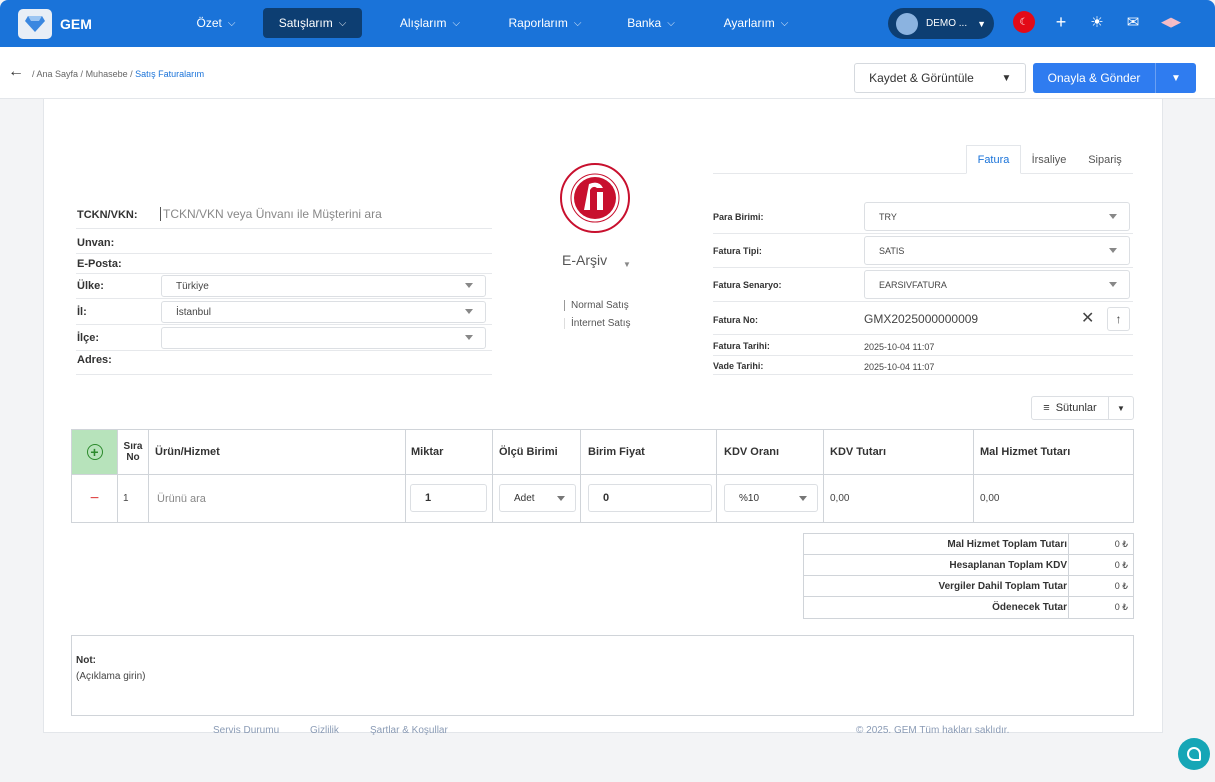 The image size is (1215, 782). Describe the element at coordinates (277, 498) in the screenshot. I see `product-search-input: Ürünü ara` at that location.